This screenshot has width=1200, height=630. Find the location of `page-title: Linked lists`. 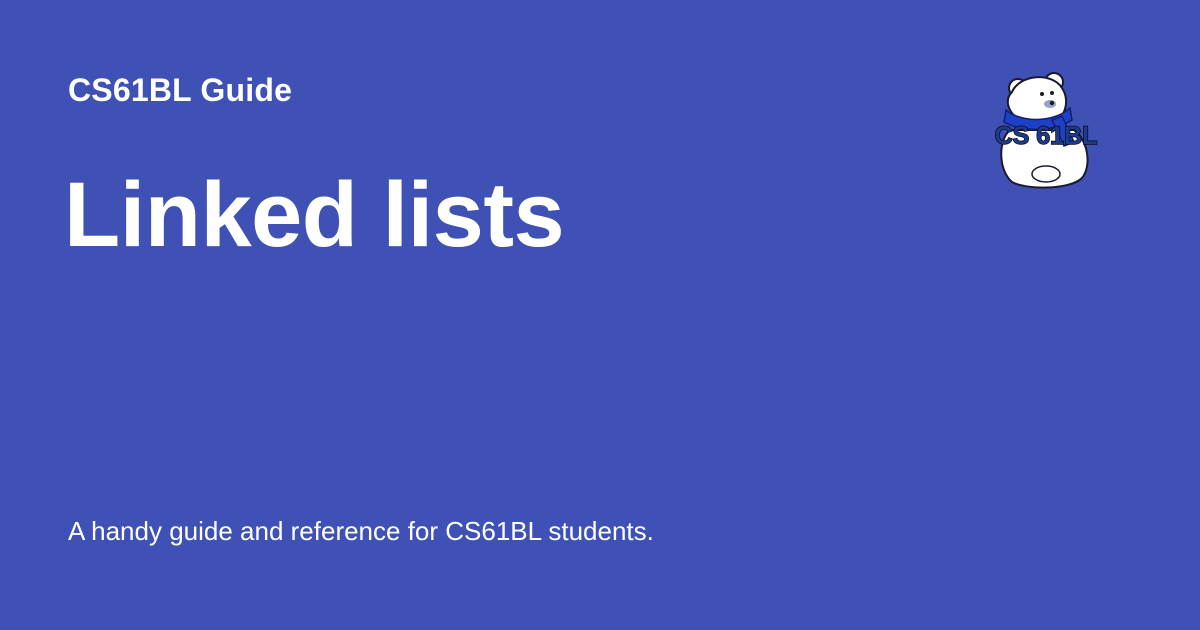

page-title: Linked lists is located at coordinates (314, 215).